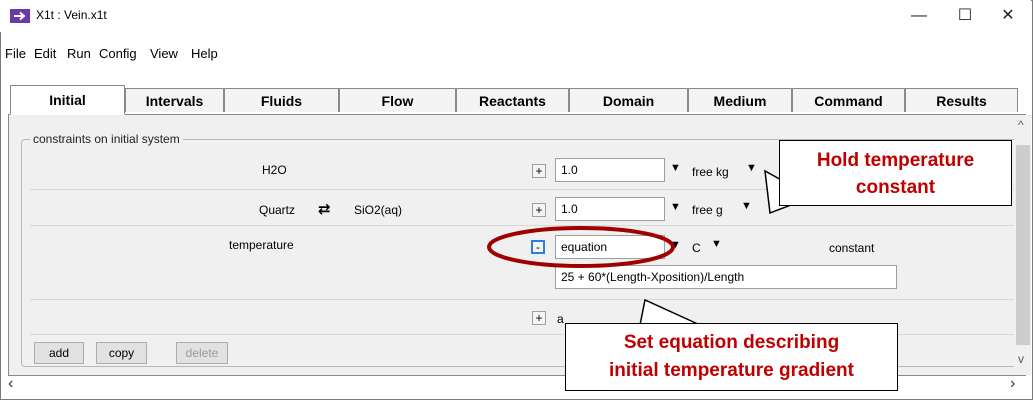  I want to click on callout-equation-line2: initial temperature gradient, so click(731, 370).